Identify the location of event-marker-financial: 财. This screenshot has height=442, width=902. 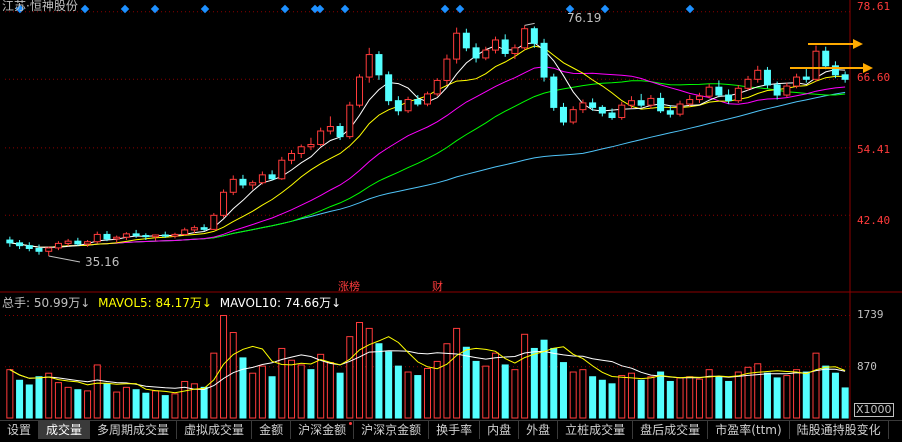
(437, 286).